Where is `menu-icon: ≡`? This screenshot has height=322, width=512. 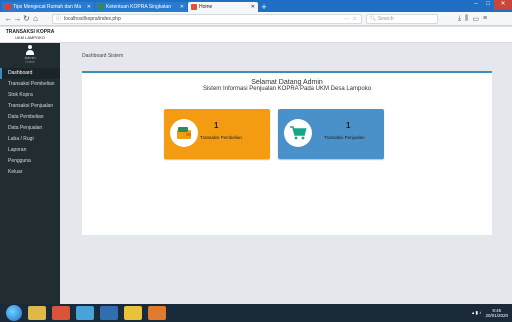
menu-icon: ≡ is located at coordinates (485, 19).